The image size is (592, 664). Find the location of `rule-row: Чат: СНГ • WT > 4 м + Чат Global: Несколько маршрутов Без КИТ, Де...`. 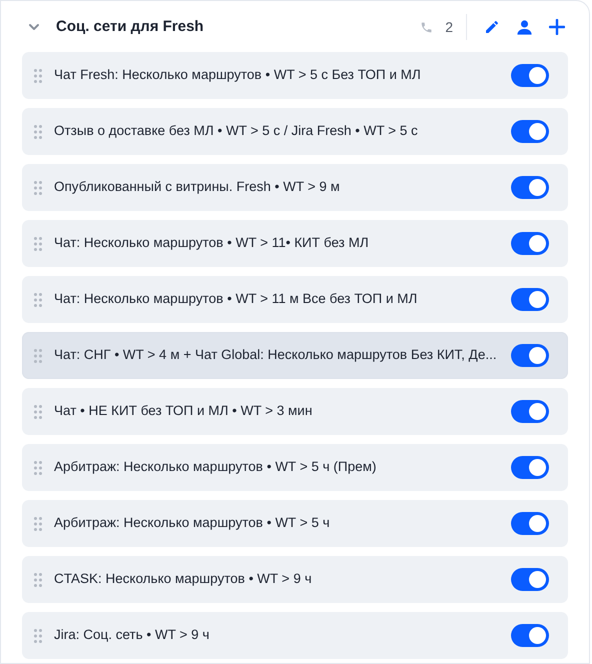

rule-row: Чат: СНГ • WT > 4 м + Чат Global: Несколько маршрутов Без КИТ, Де... is located at coordinates (295, 355).